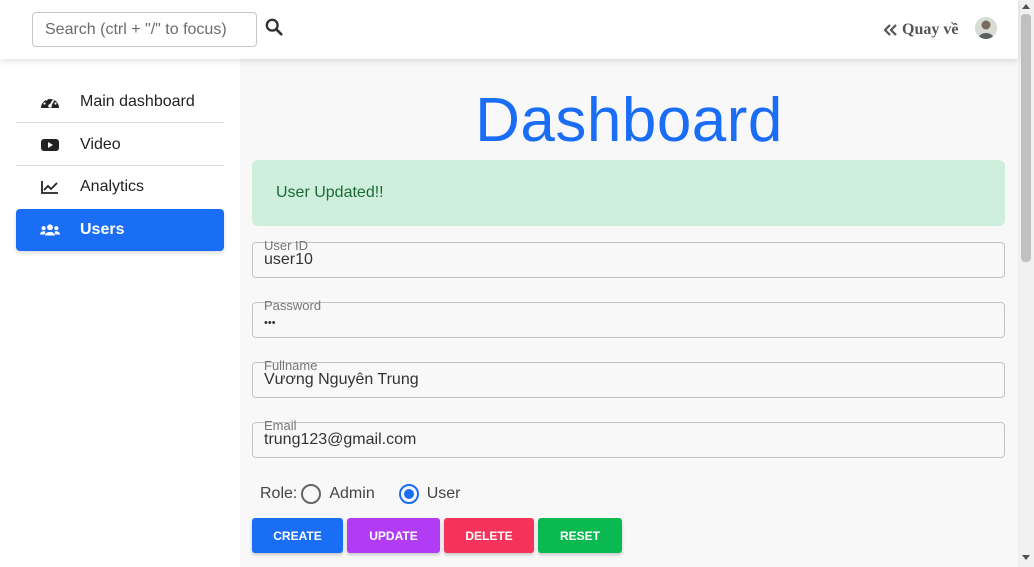 The height and width of the screenshot is (567, 1034). I want to click on role-admin-label: Admin, so click(351, 494).